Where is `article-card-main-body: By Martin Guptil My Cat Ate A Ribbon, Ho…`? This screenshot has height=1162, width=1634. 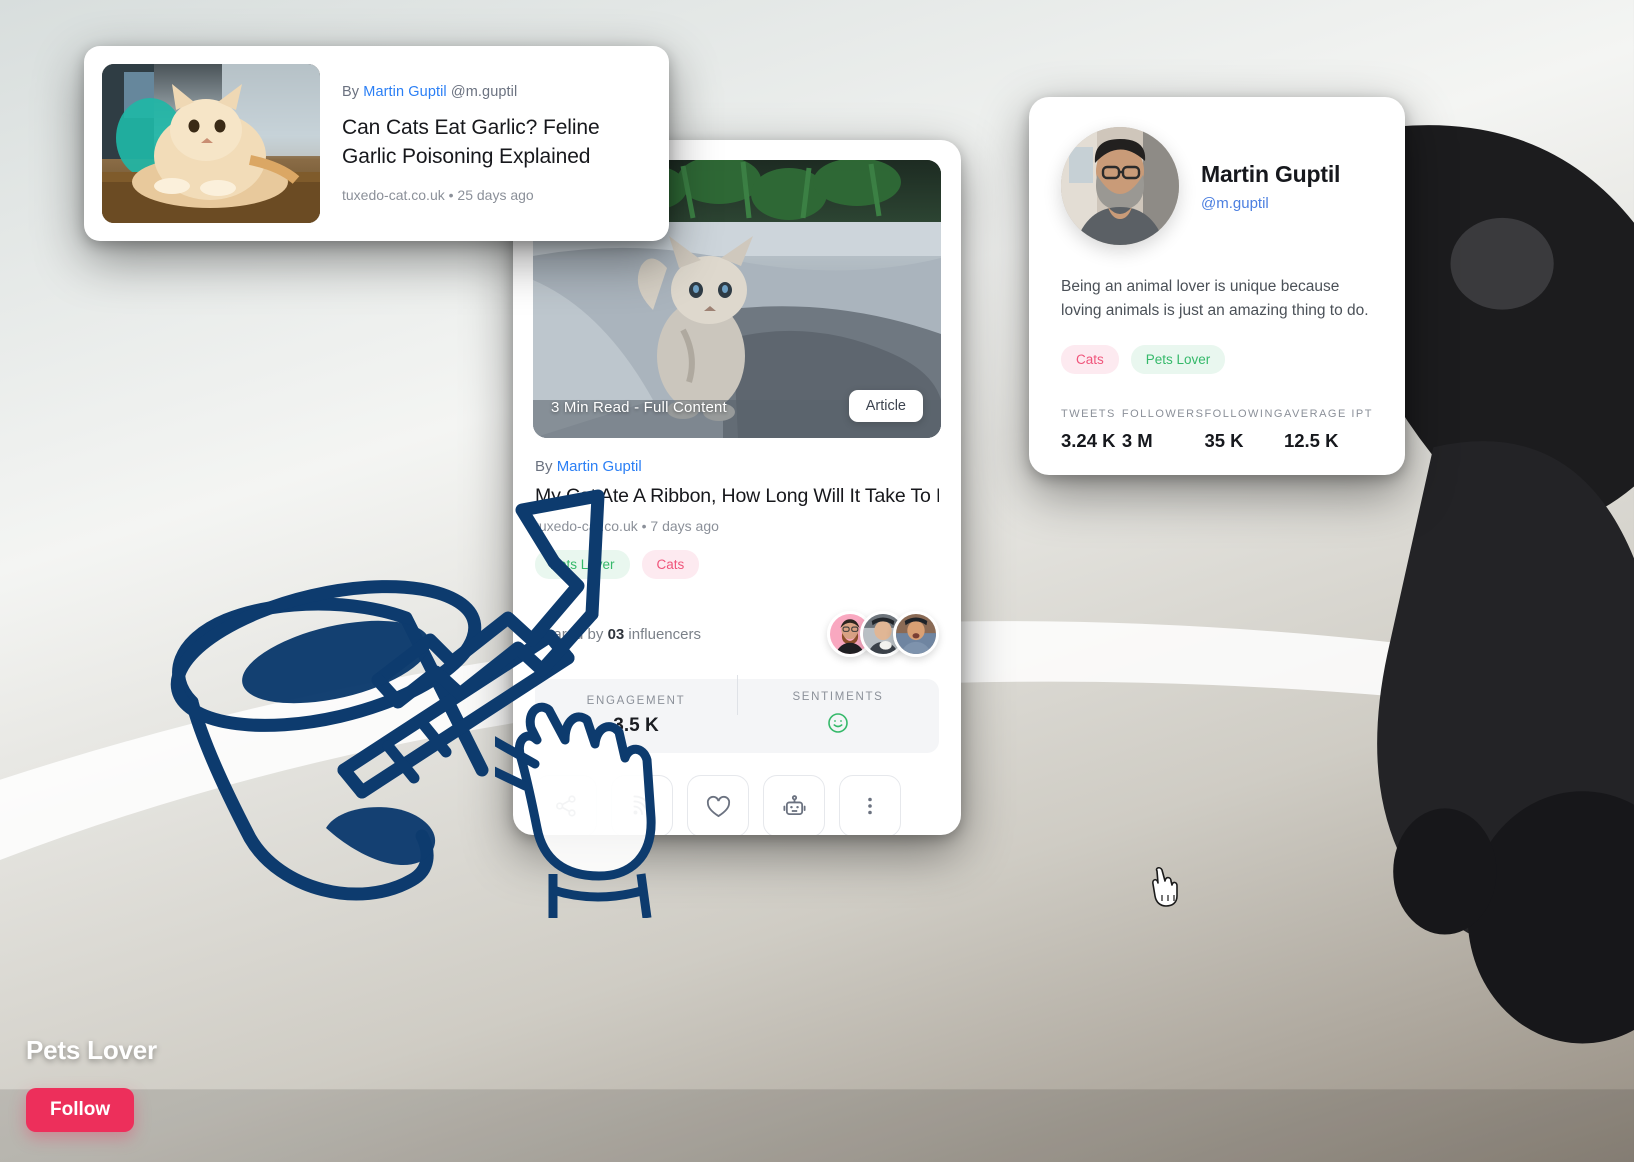 article-card-main-body: By Martin Guptil My Cat Ate A Ribbon, Ho… is located at coordinates (737, 595).